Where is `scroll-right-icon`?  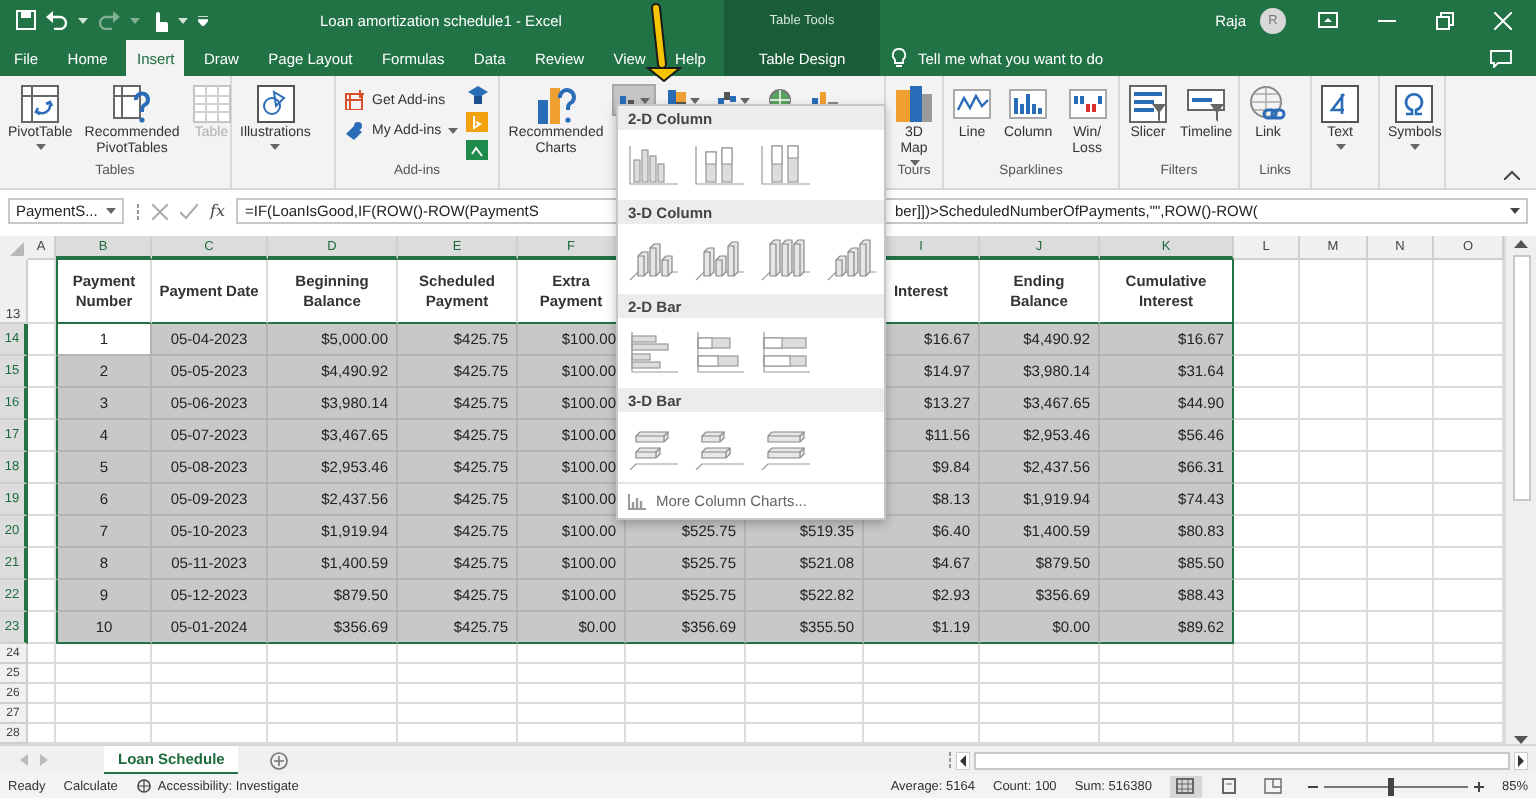 scroll-right-icon is located at coordinates (1521, 760).